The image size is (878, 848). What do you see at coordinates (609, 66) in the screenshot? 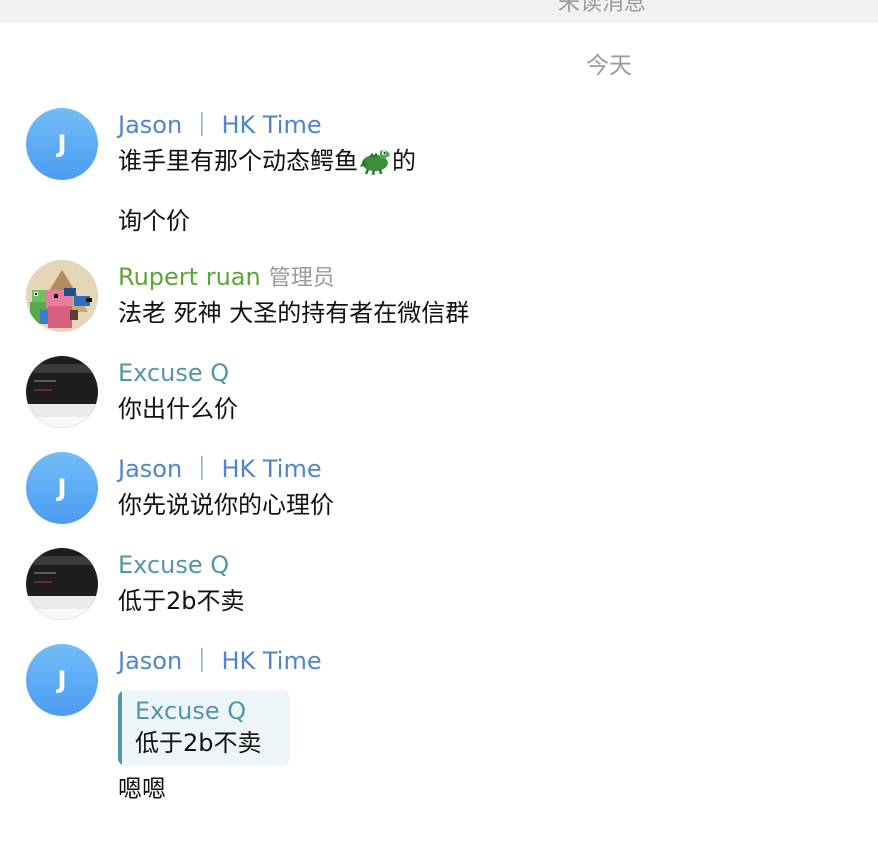
I see `date-separator: 今天` at bounding box center [609, 66].